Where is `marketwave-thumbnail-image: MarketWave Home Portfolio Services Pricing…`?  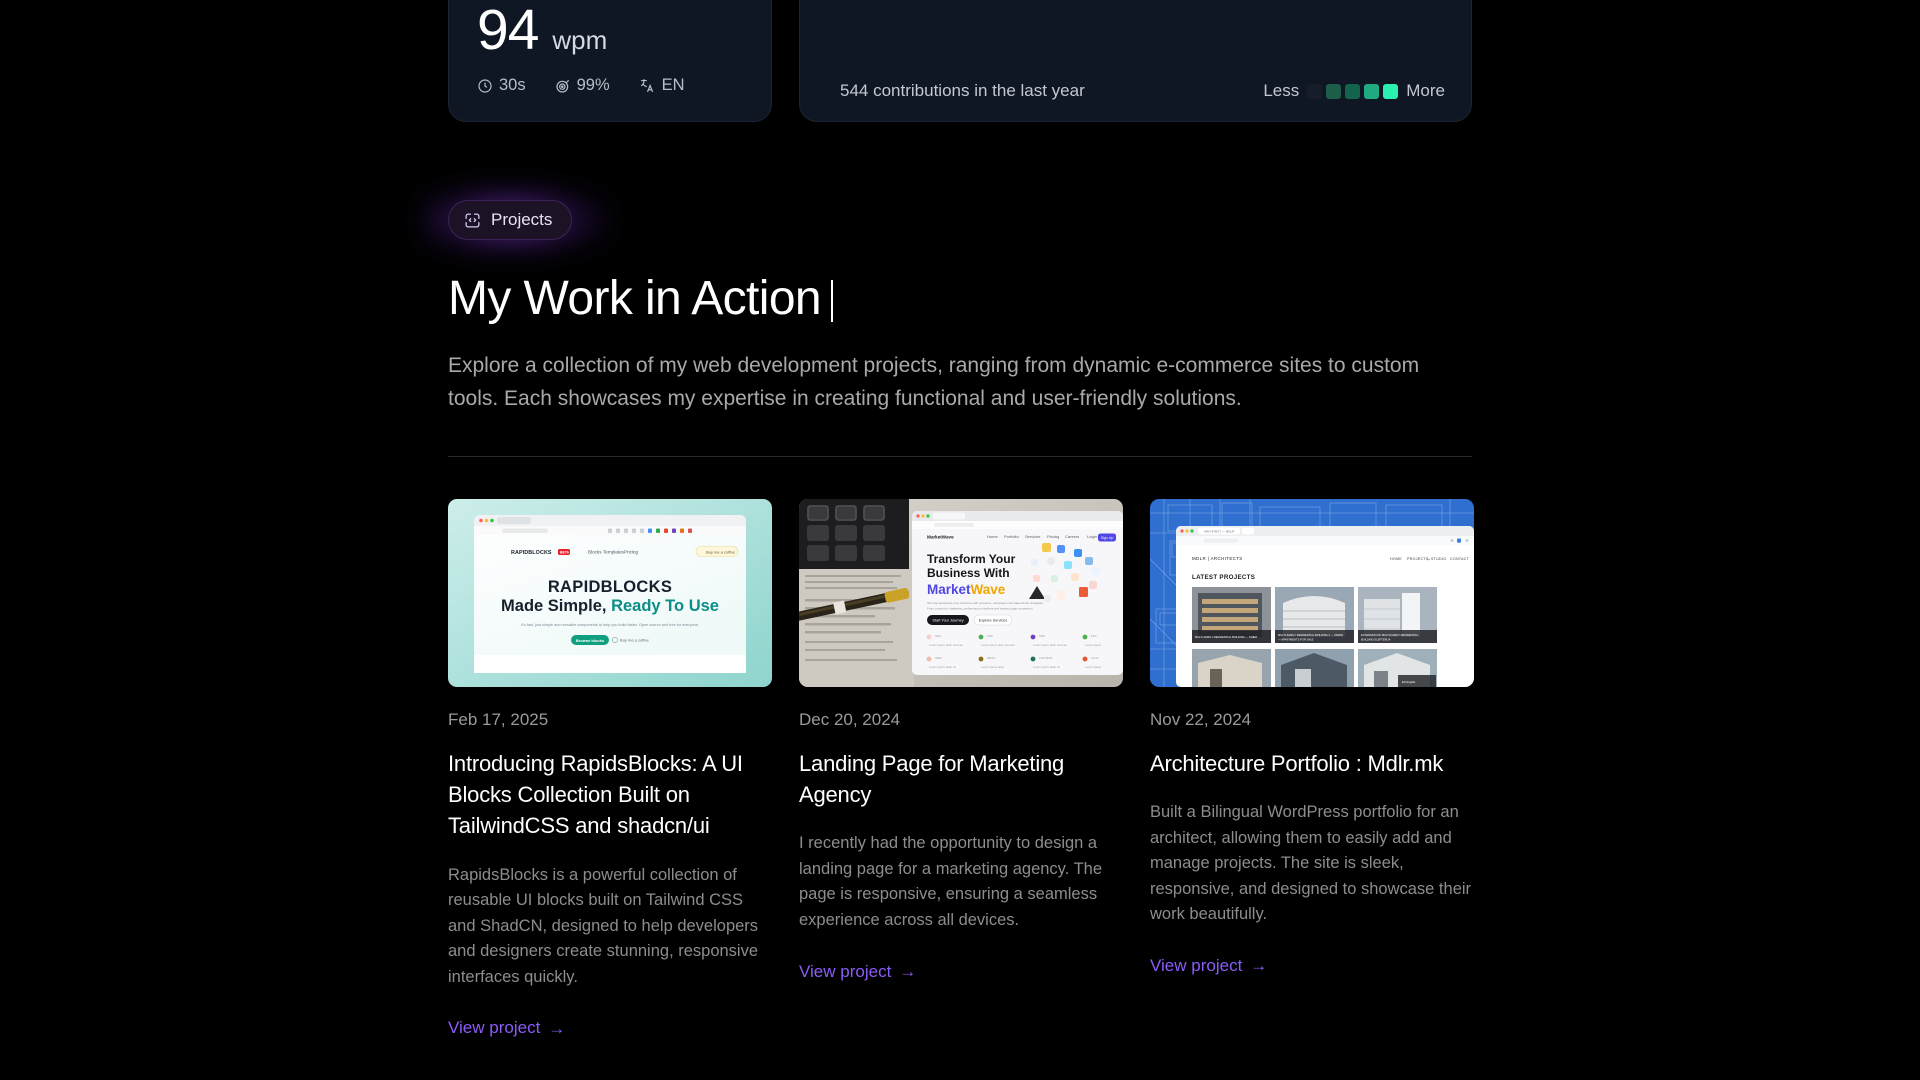
marketwave-thumbnail-image: MarketWave Home Portfolio Services Pricing… is located at coordinates (961, 592).